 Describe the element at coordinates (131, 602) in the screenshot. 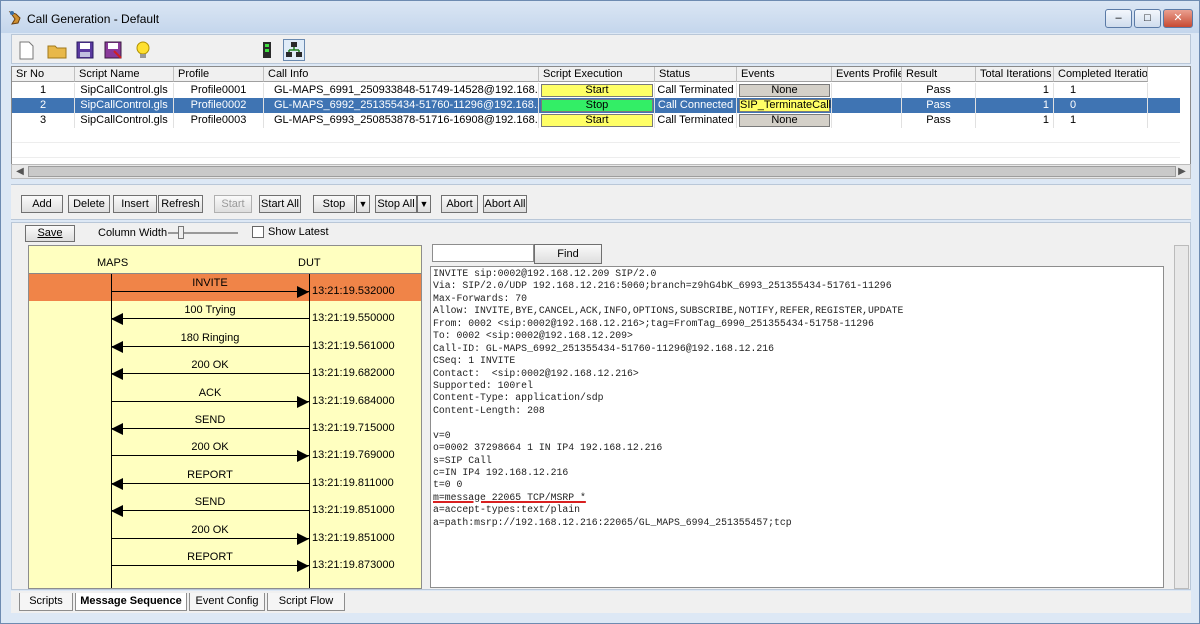

I see `tab-message-sequence: Message Sequence` at that location.